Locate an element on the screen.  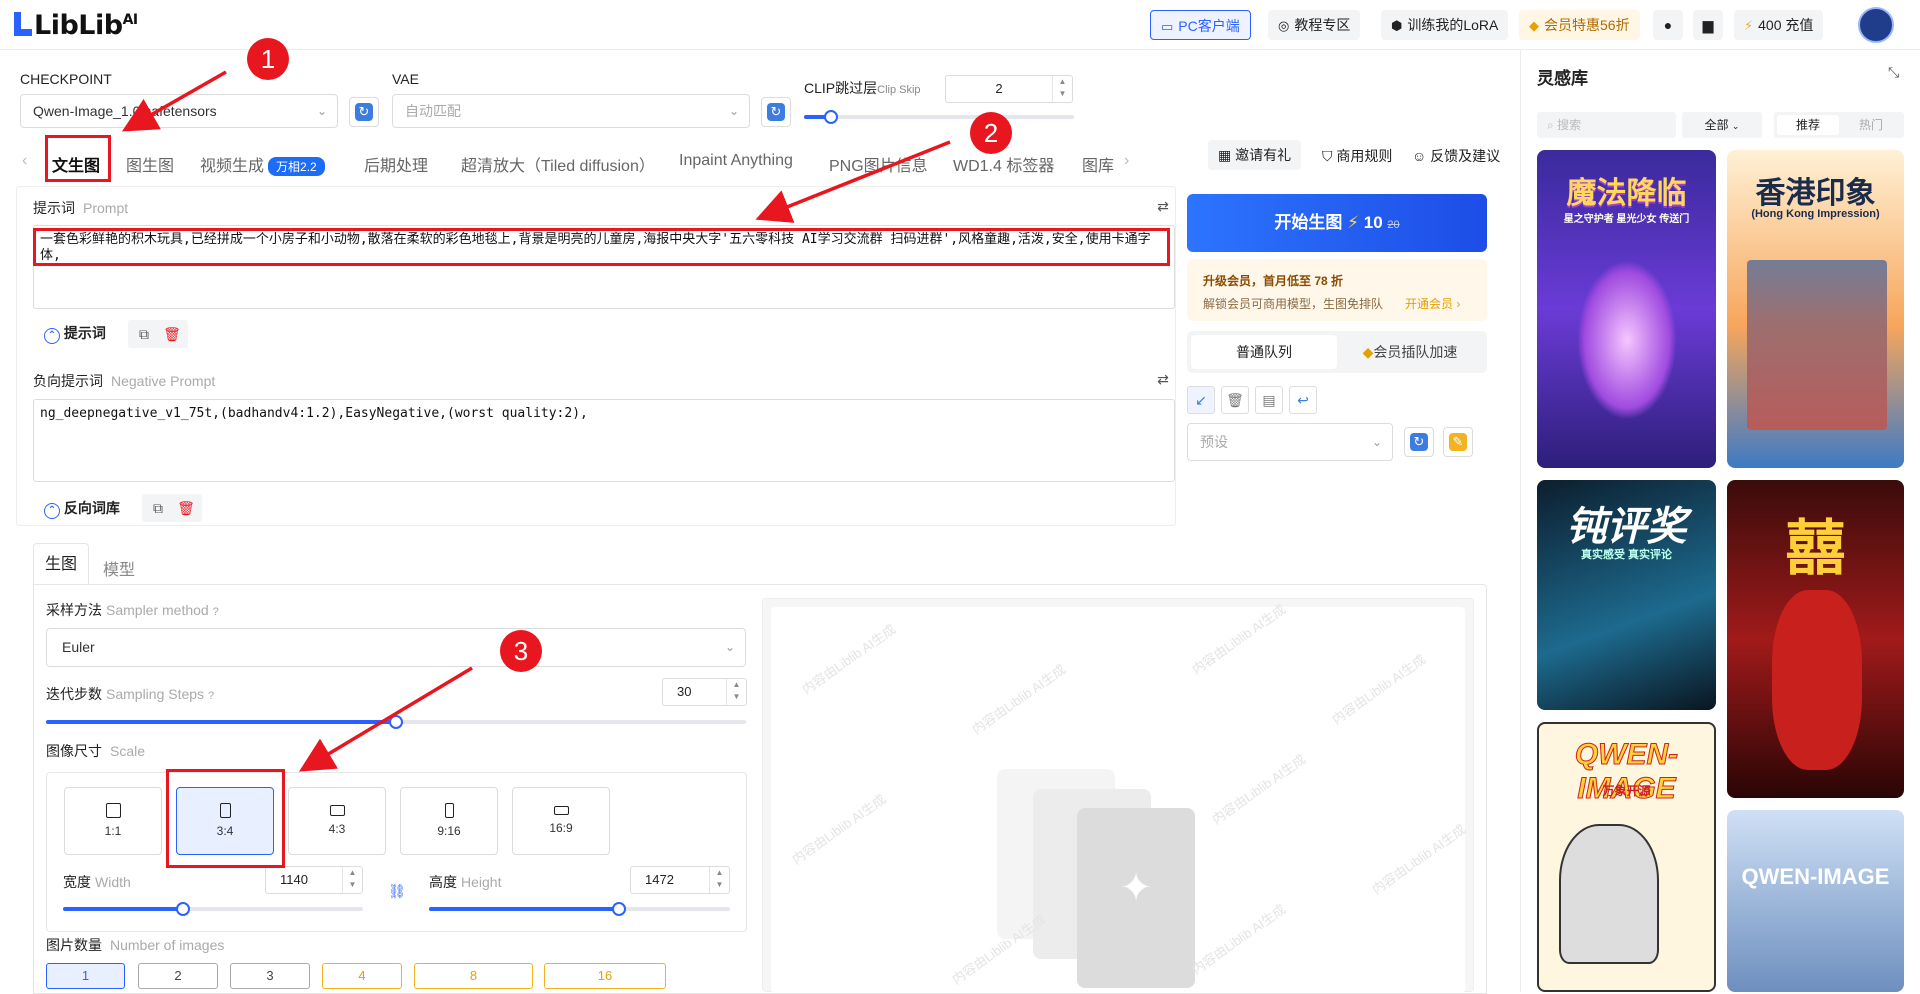
inspiration-search: ⌕ 搜索 is located at coordinates (1606, 125).